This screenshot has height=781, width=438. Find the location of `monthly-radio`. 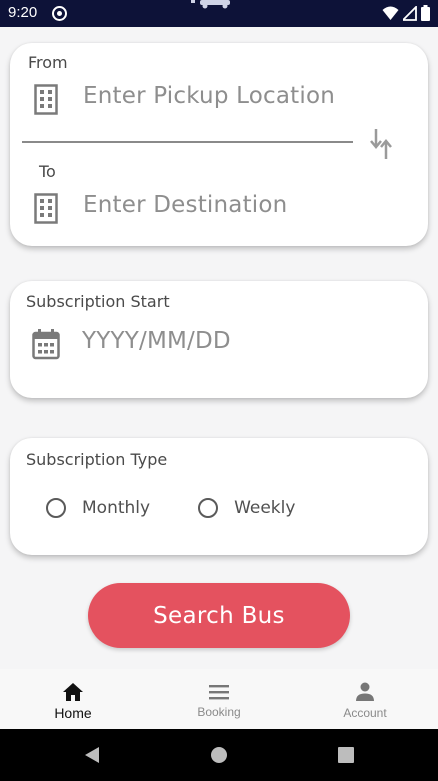

monthly-radio is located at coordinates (56, 508).